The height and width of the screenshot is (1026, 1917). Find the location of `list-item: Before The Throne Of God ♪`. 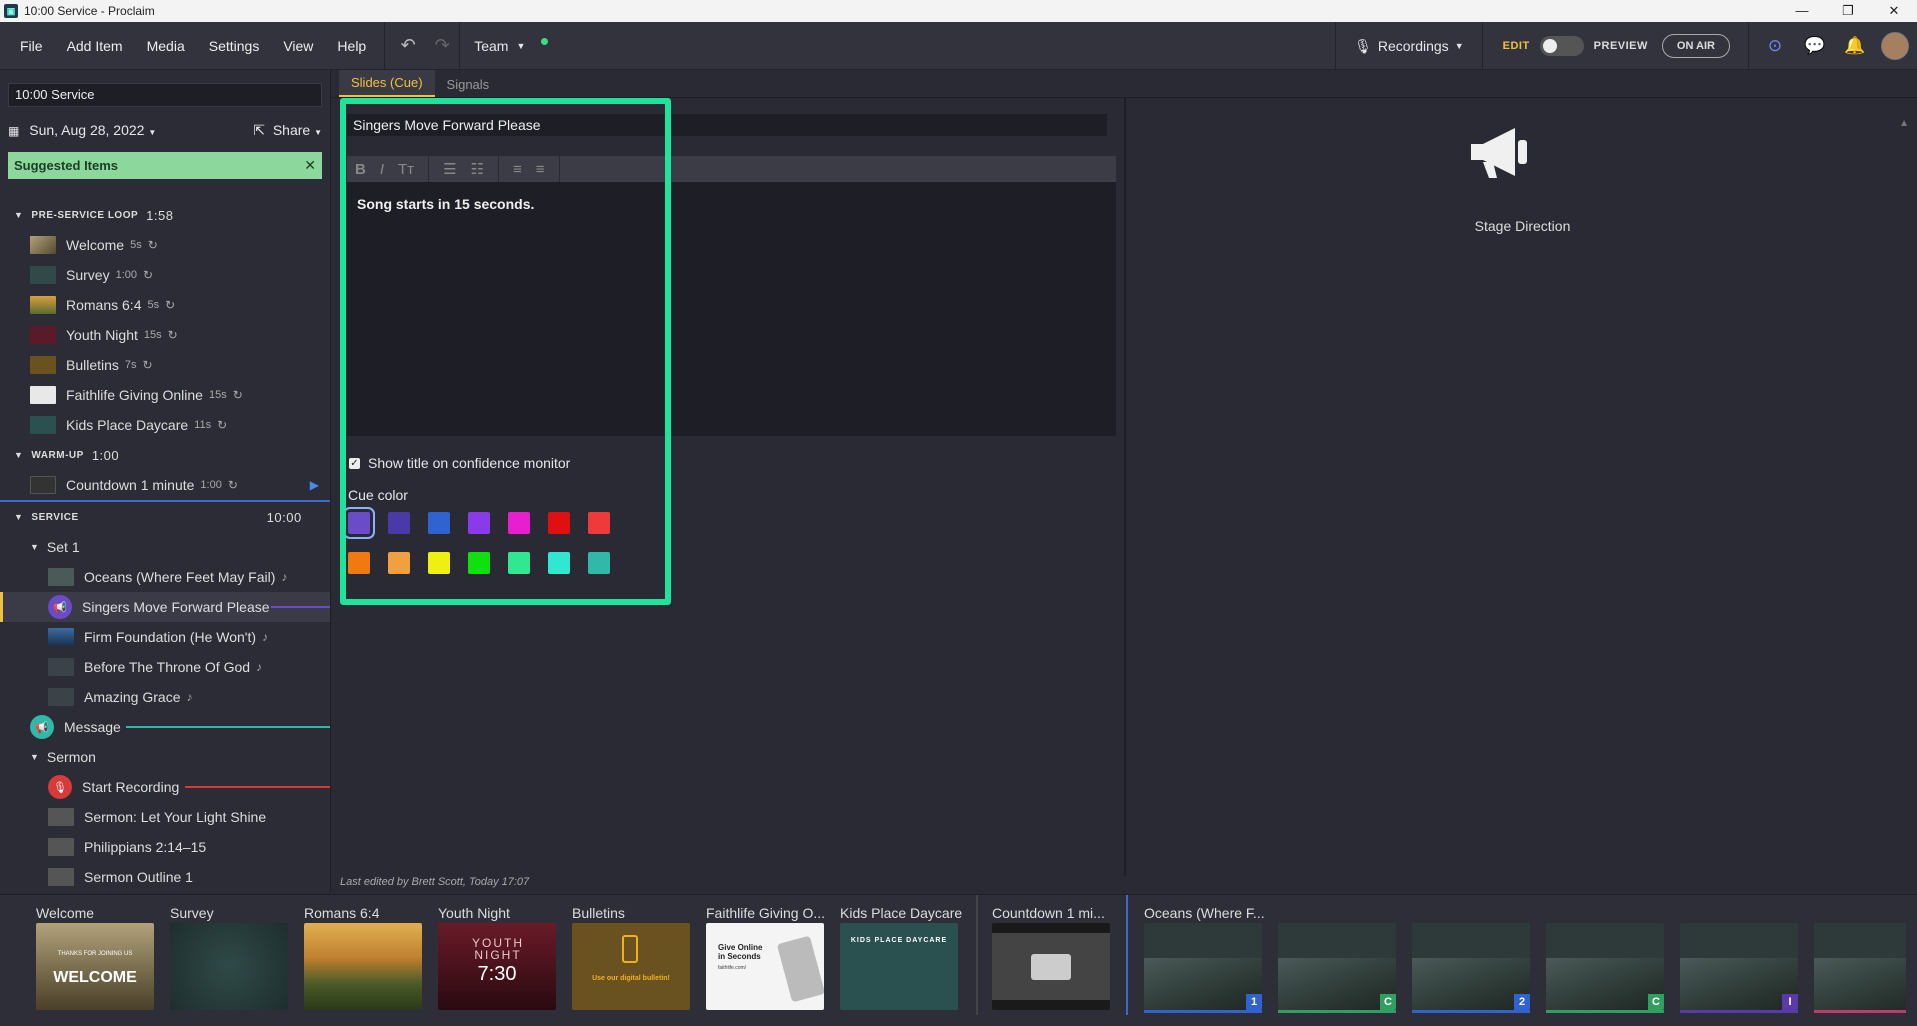

list-item: Before The Throne Of God ♪ is located at coordinates (165, 667).